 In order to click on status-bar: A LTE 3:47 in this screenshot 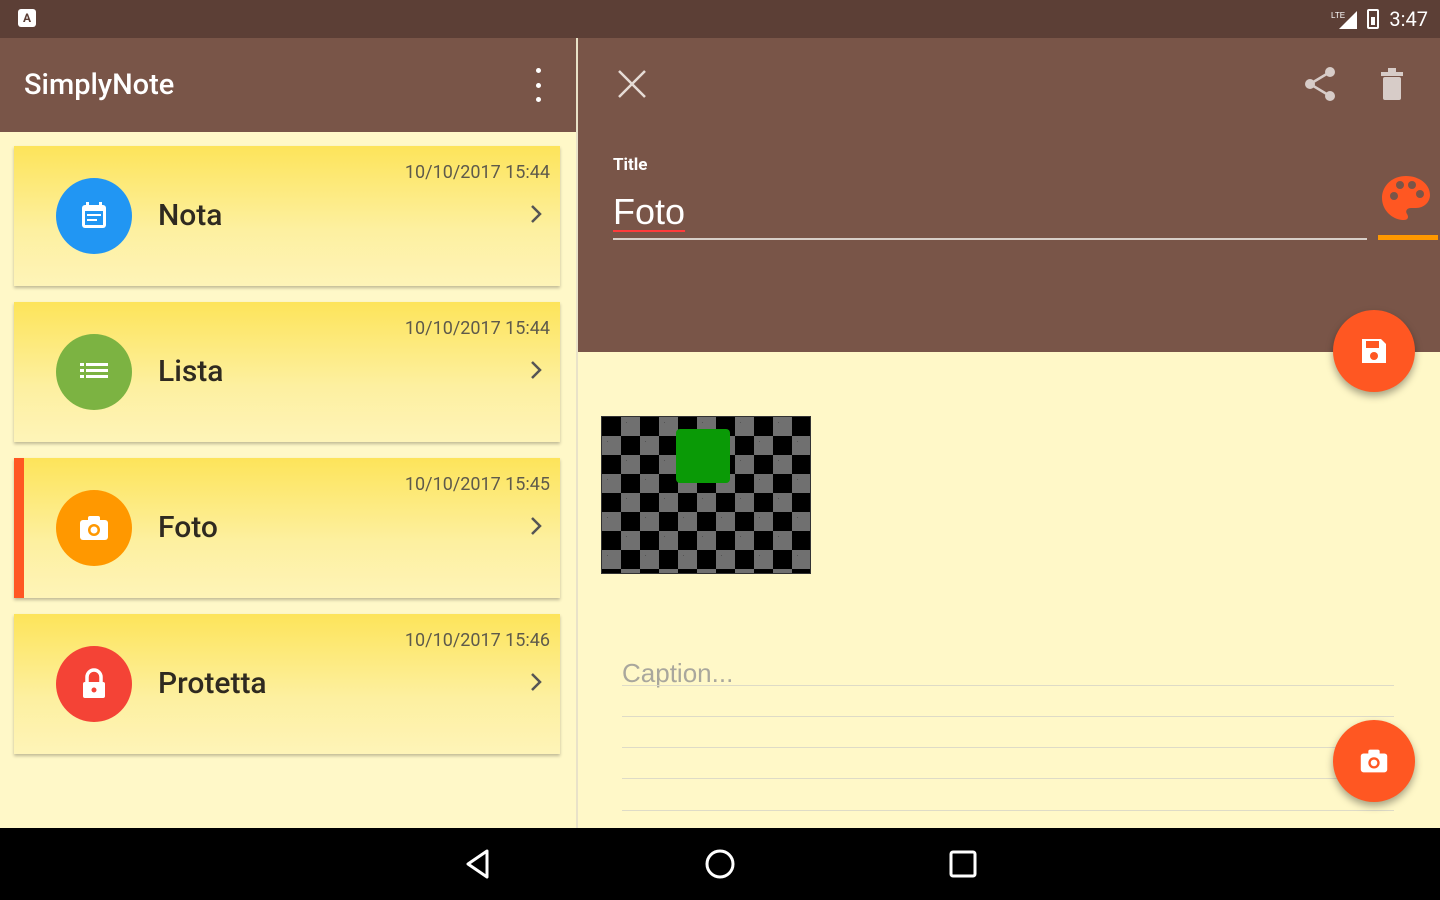, I will do `click(720, 19)`.